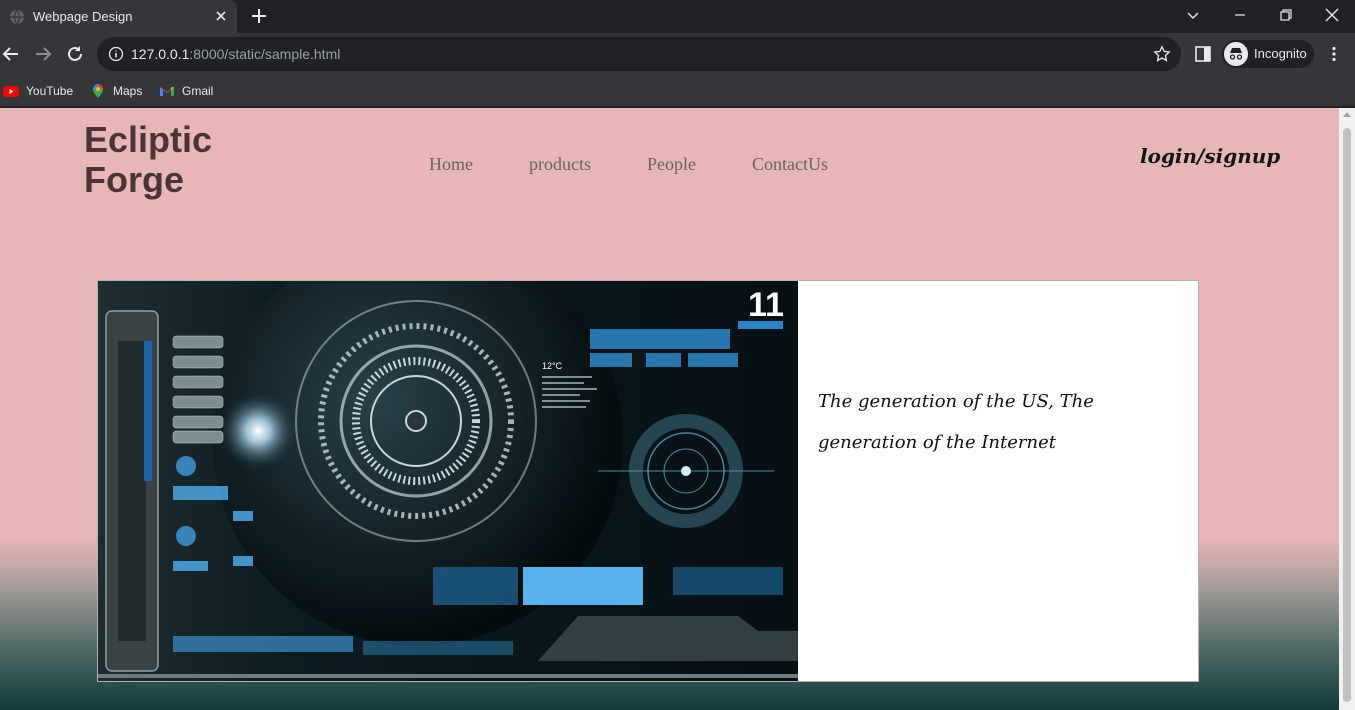 This screenshot has width=1355, height=710. I want to click on tab-search-icon, so click(1193, 15).